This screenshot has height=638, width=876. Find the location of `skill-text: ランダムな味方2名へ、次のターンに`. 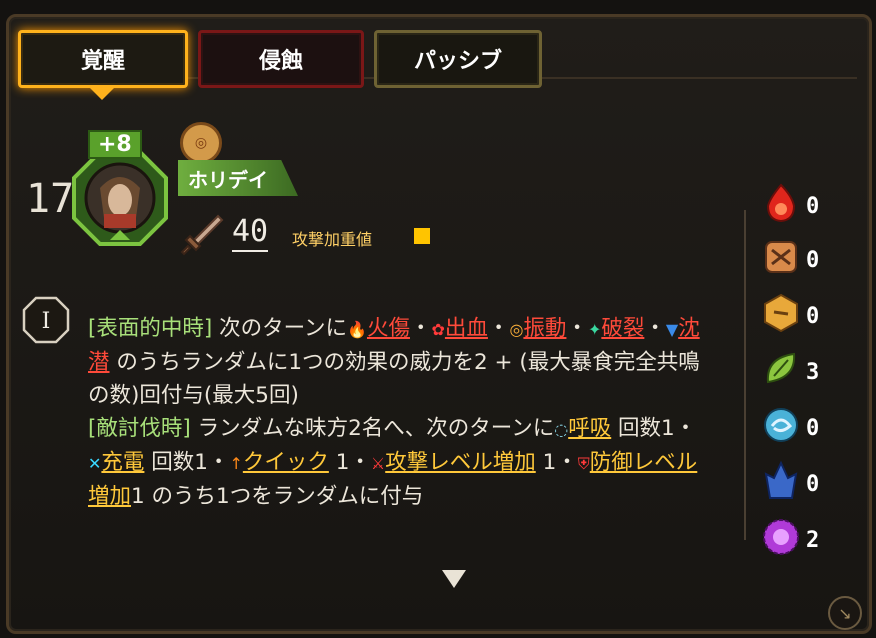

skill-text: ランダムな味方2名へ、次のターンに is located at coordinates (372, 428).